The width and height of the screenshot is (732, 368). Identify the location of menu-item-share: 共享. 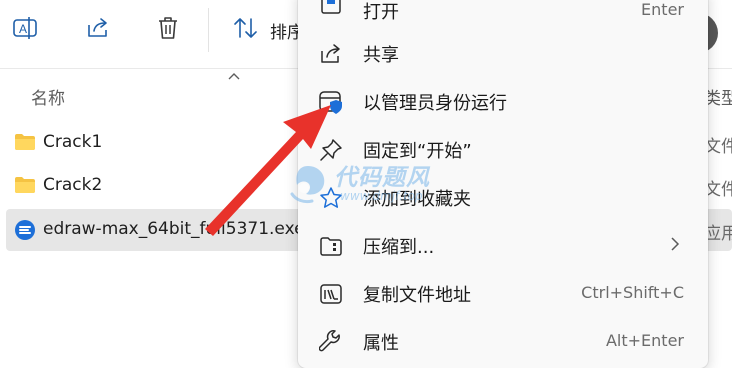
(503, 53).